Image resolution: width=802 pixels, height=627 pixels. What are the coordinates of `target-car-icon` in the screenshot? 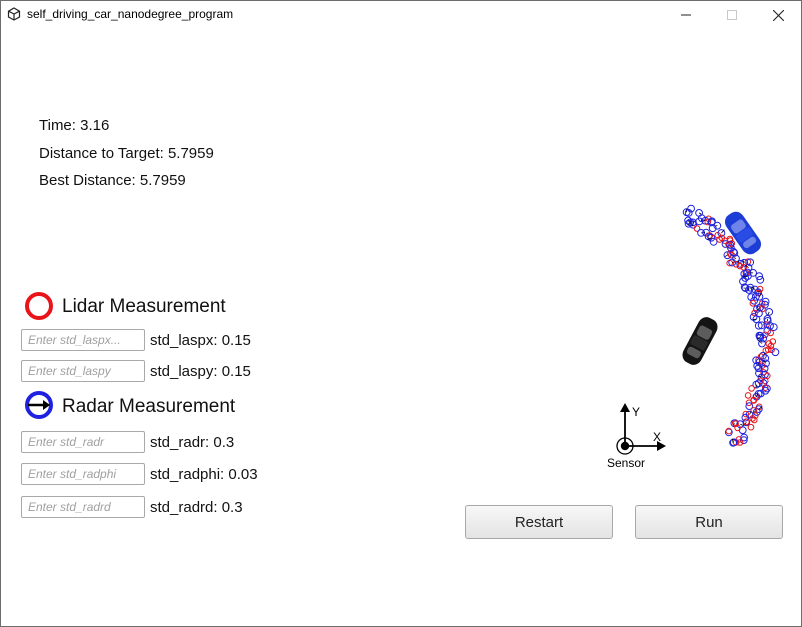 It's located at (700, 341).